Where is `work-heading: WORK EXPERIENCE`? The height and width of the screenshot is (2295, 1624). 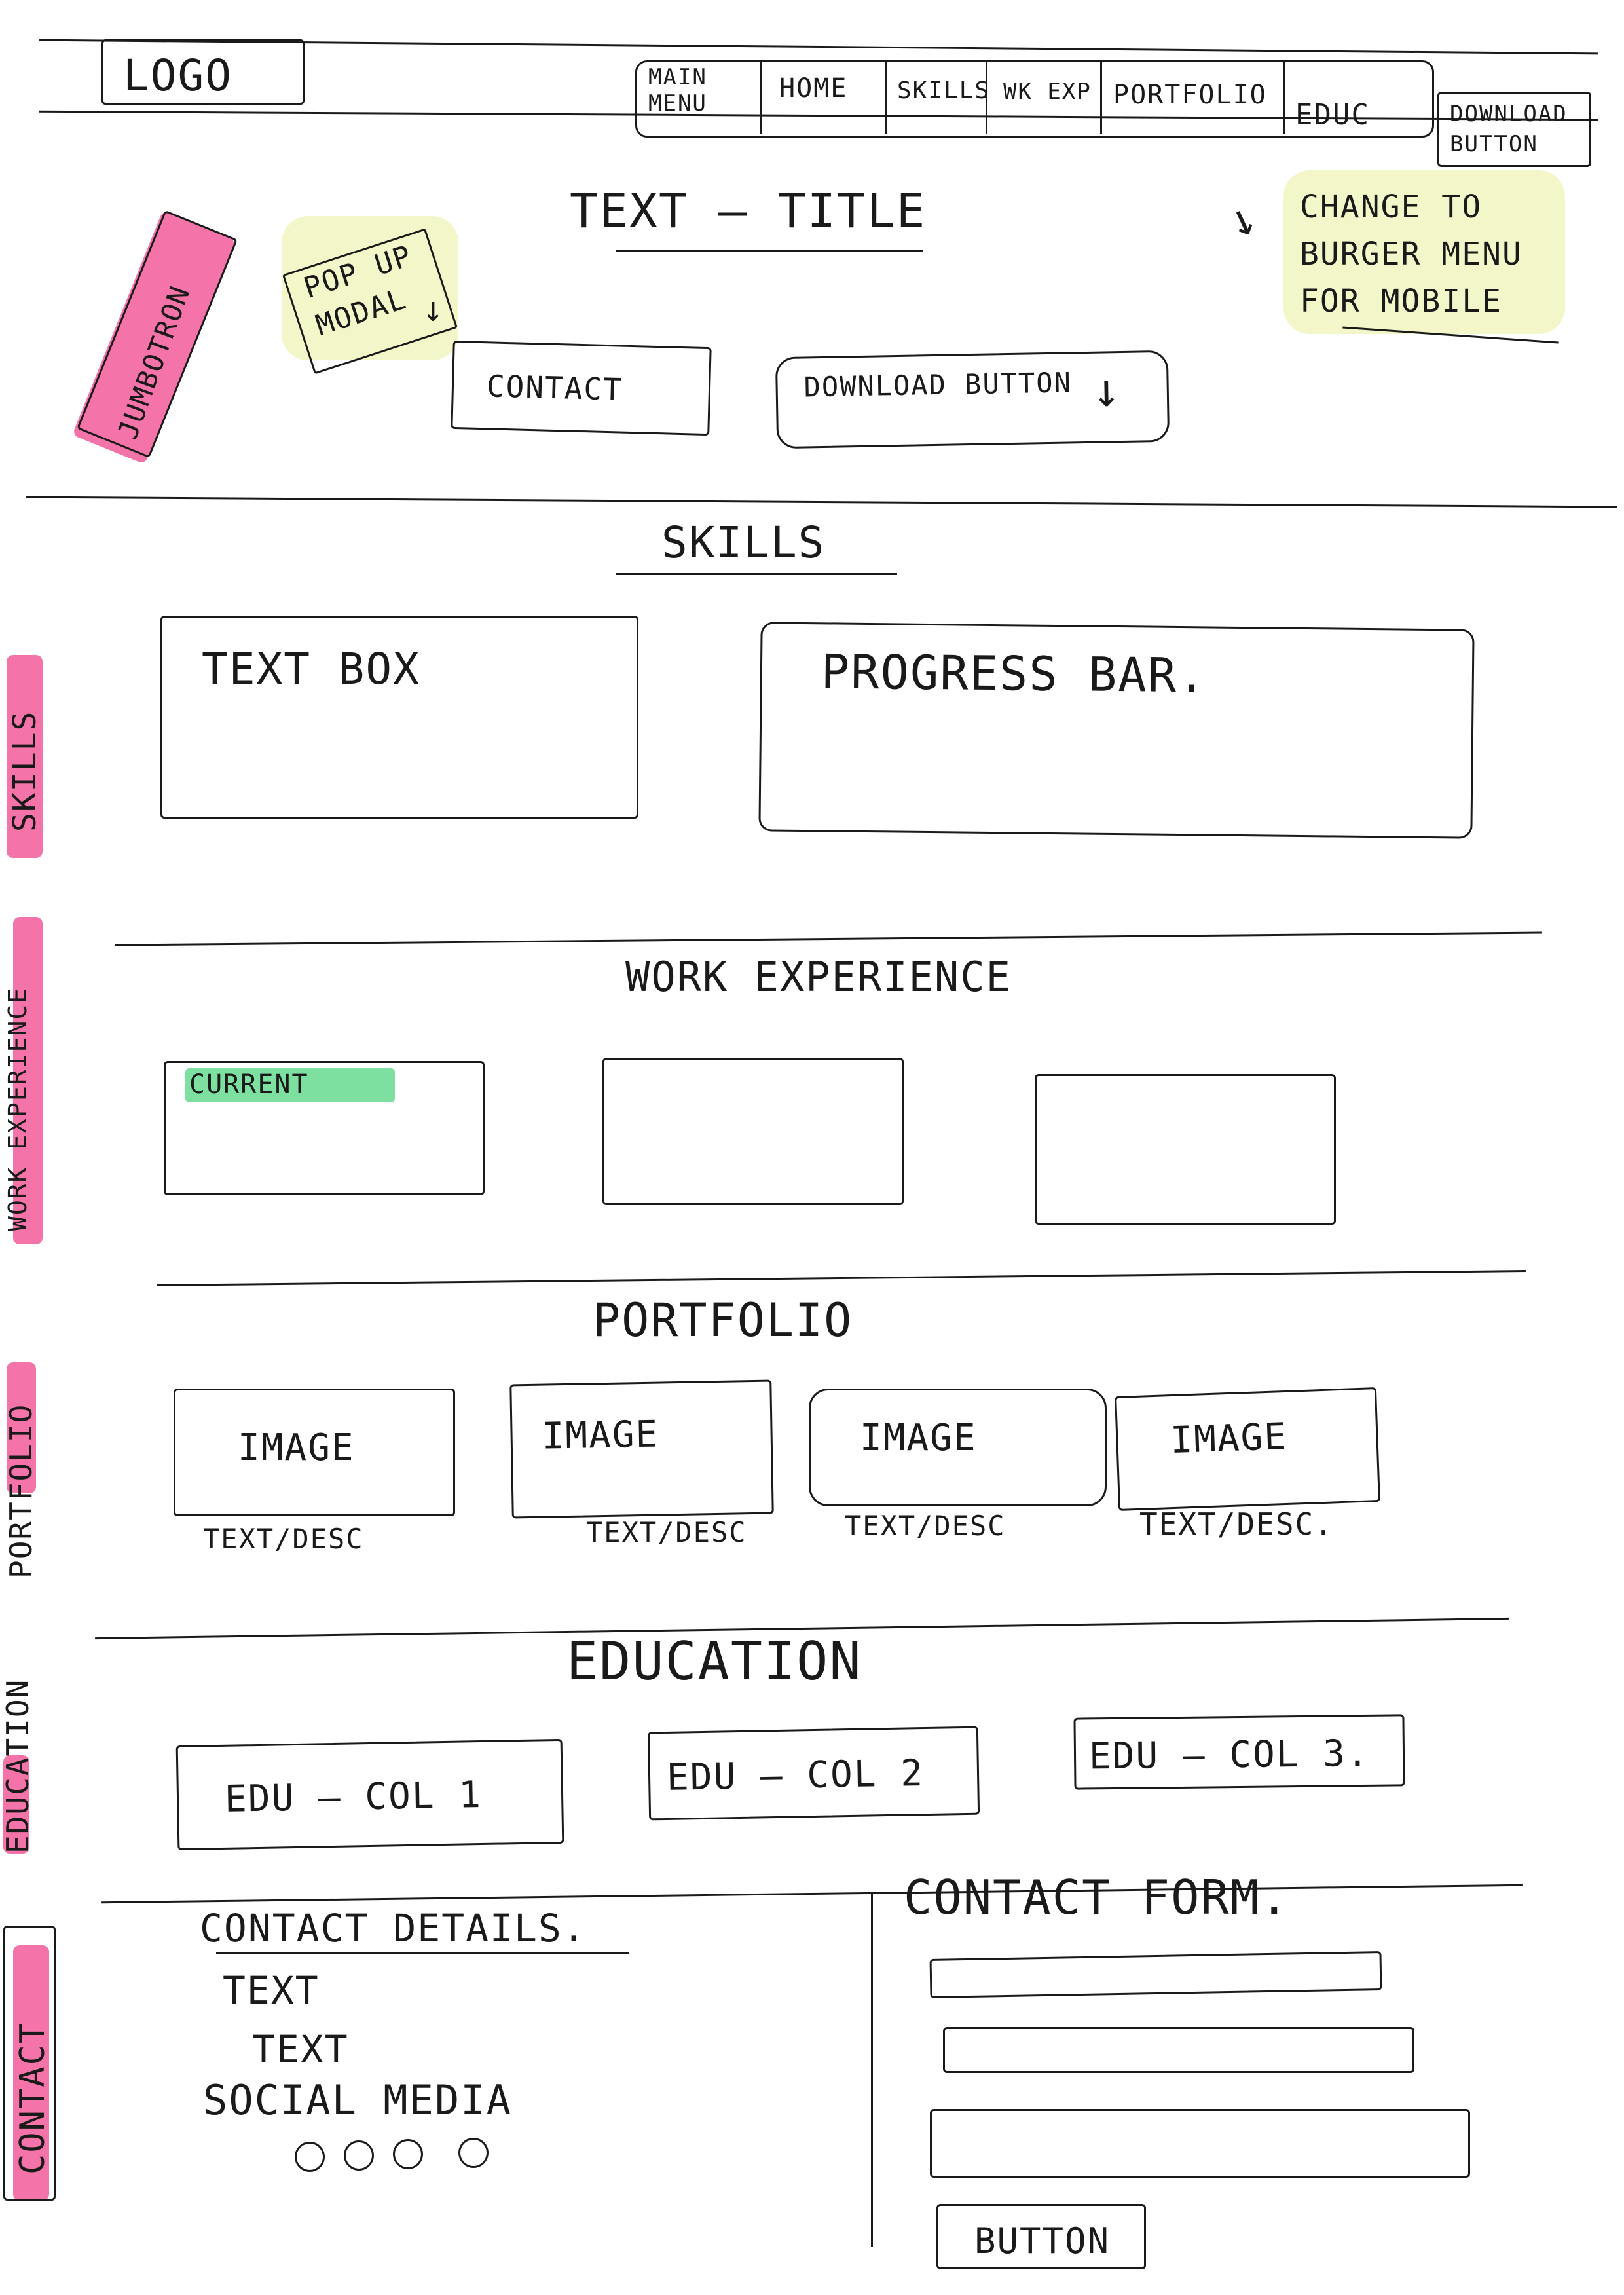 work-heading: WORK EXPERIENCE is located at coordinates (818, 977).